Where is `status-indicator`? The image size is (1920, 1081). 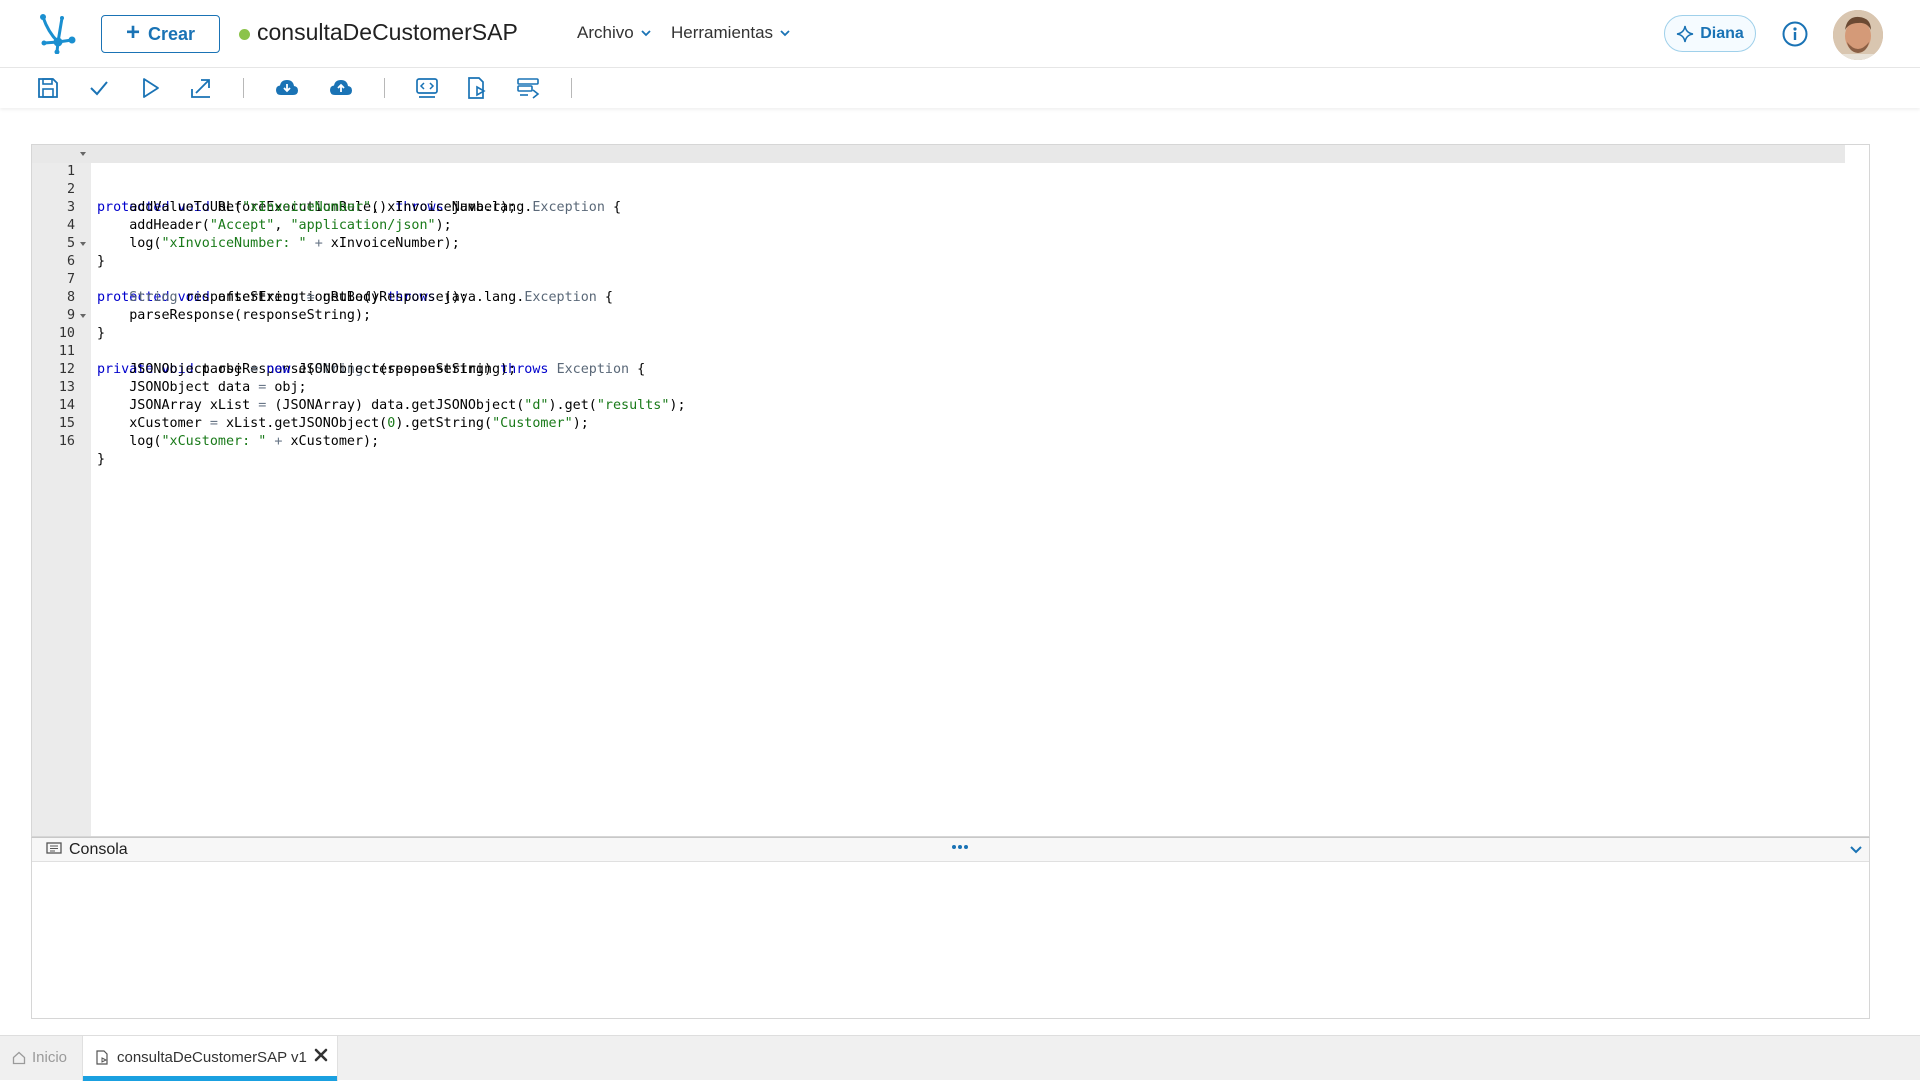
status-indicator is located at coordinates (244, 34).